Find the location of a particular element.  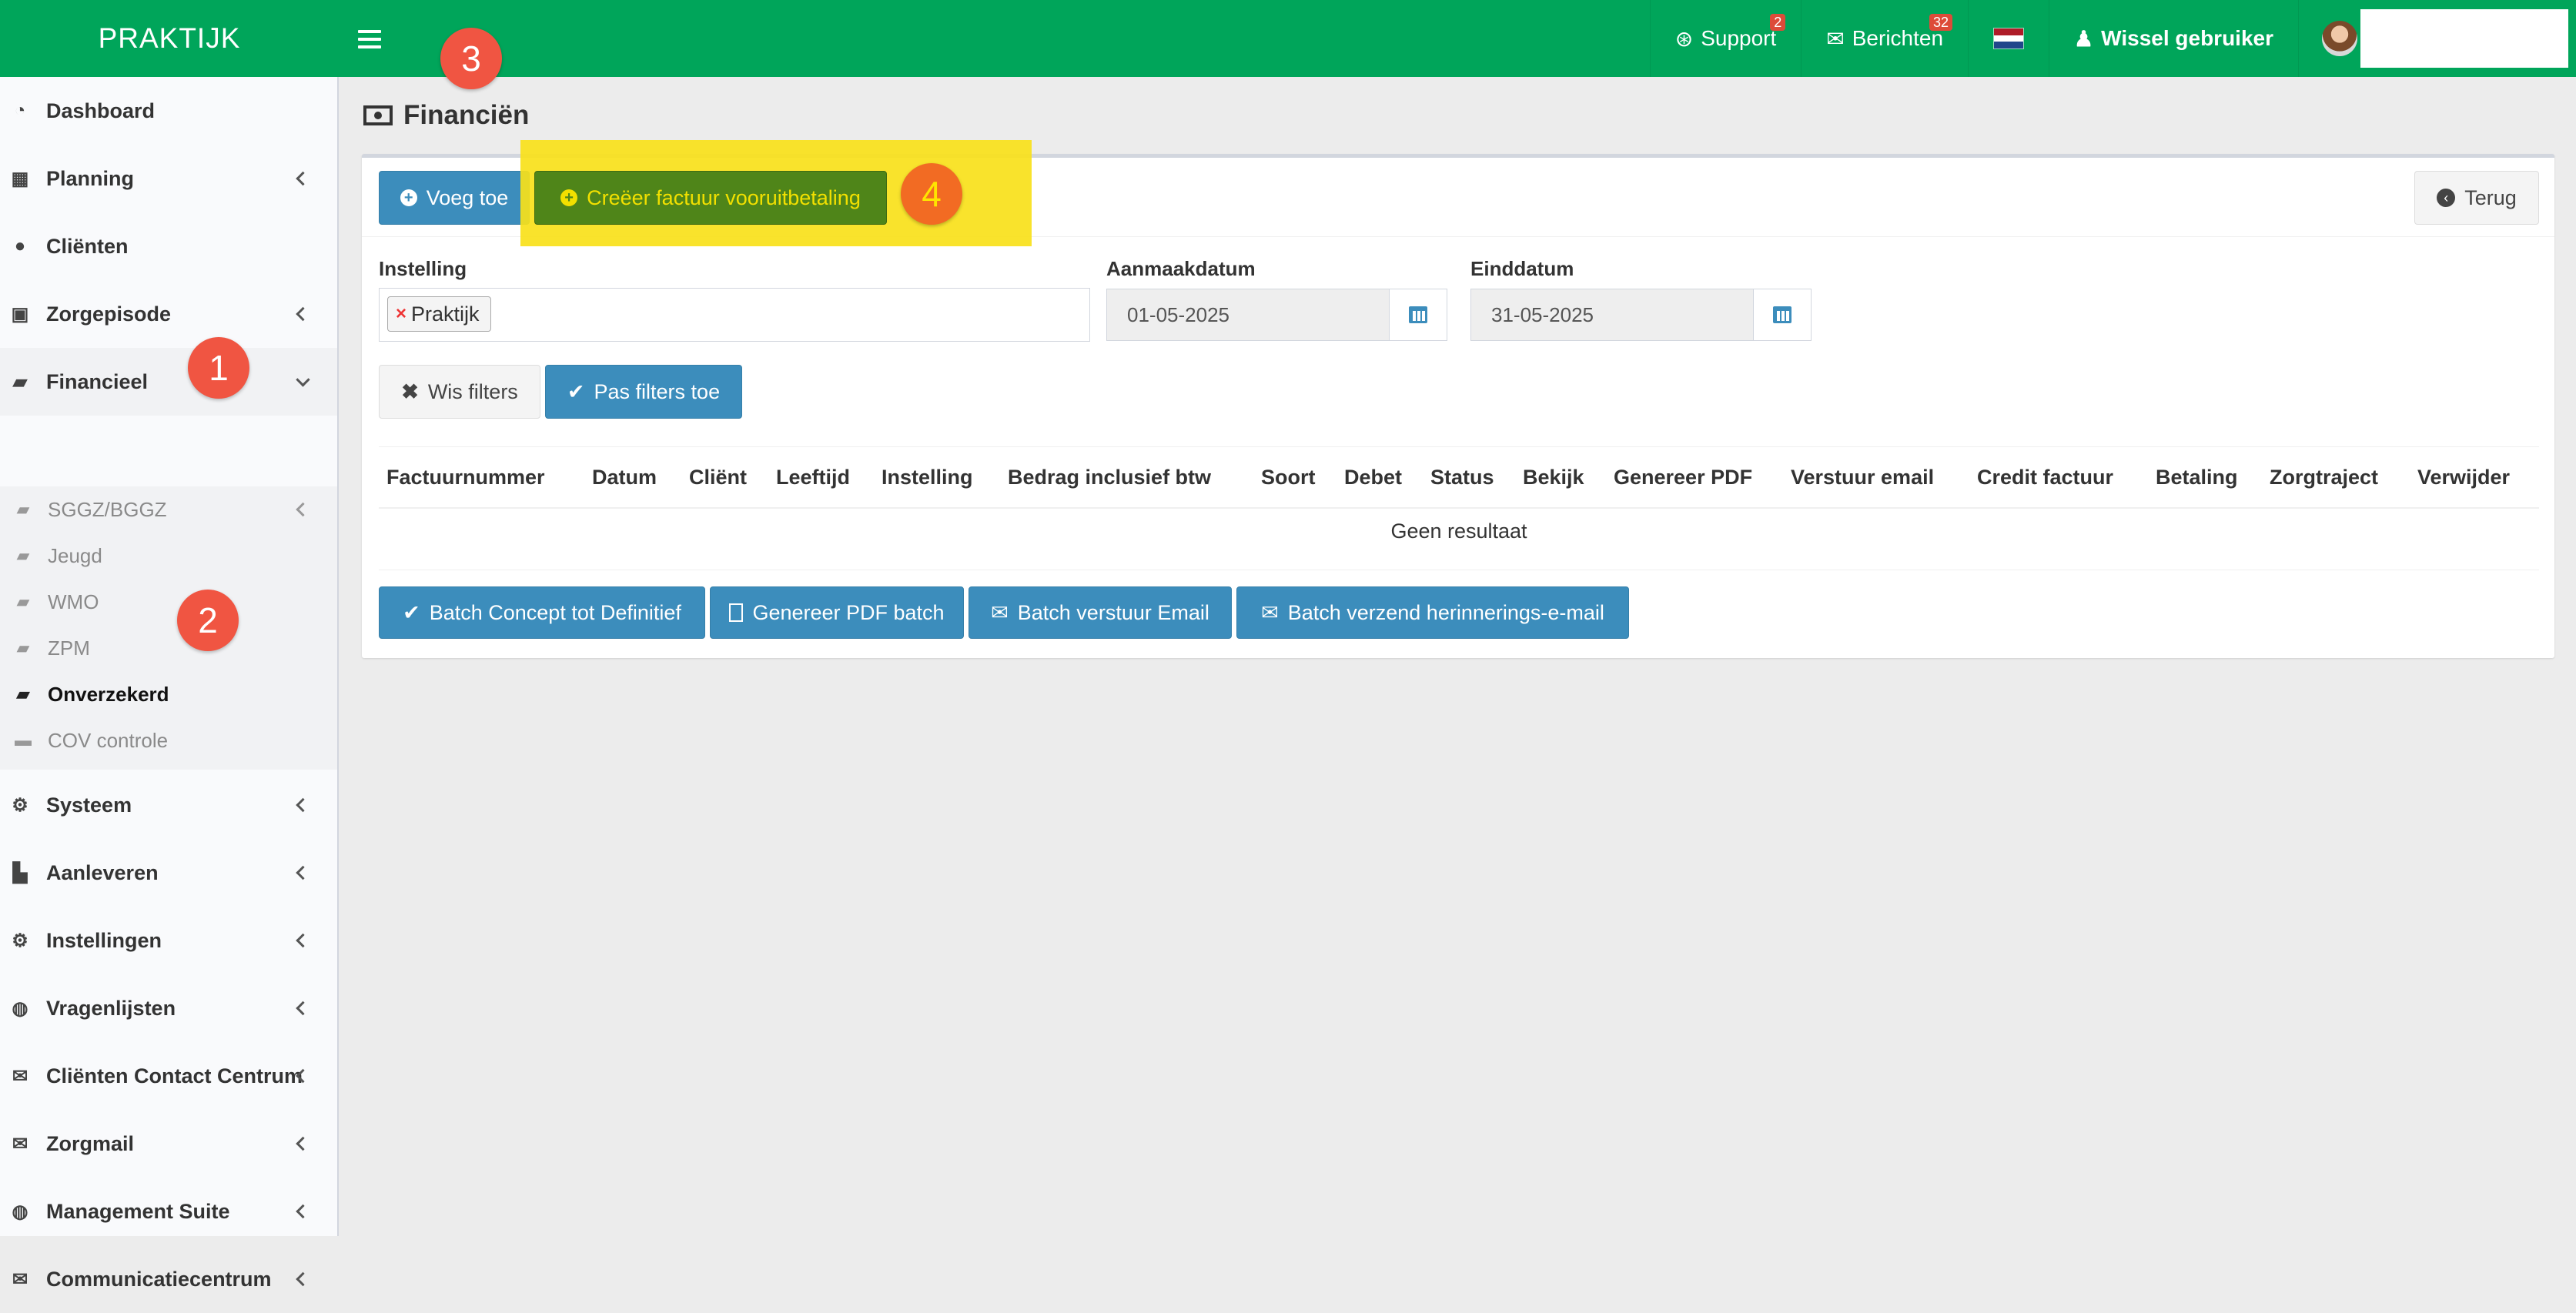

sidebar-item-vragenlijsten: ◍ Vragenlijsten is located at coordinates (168, 1008).